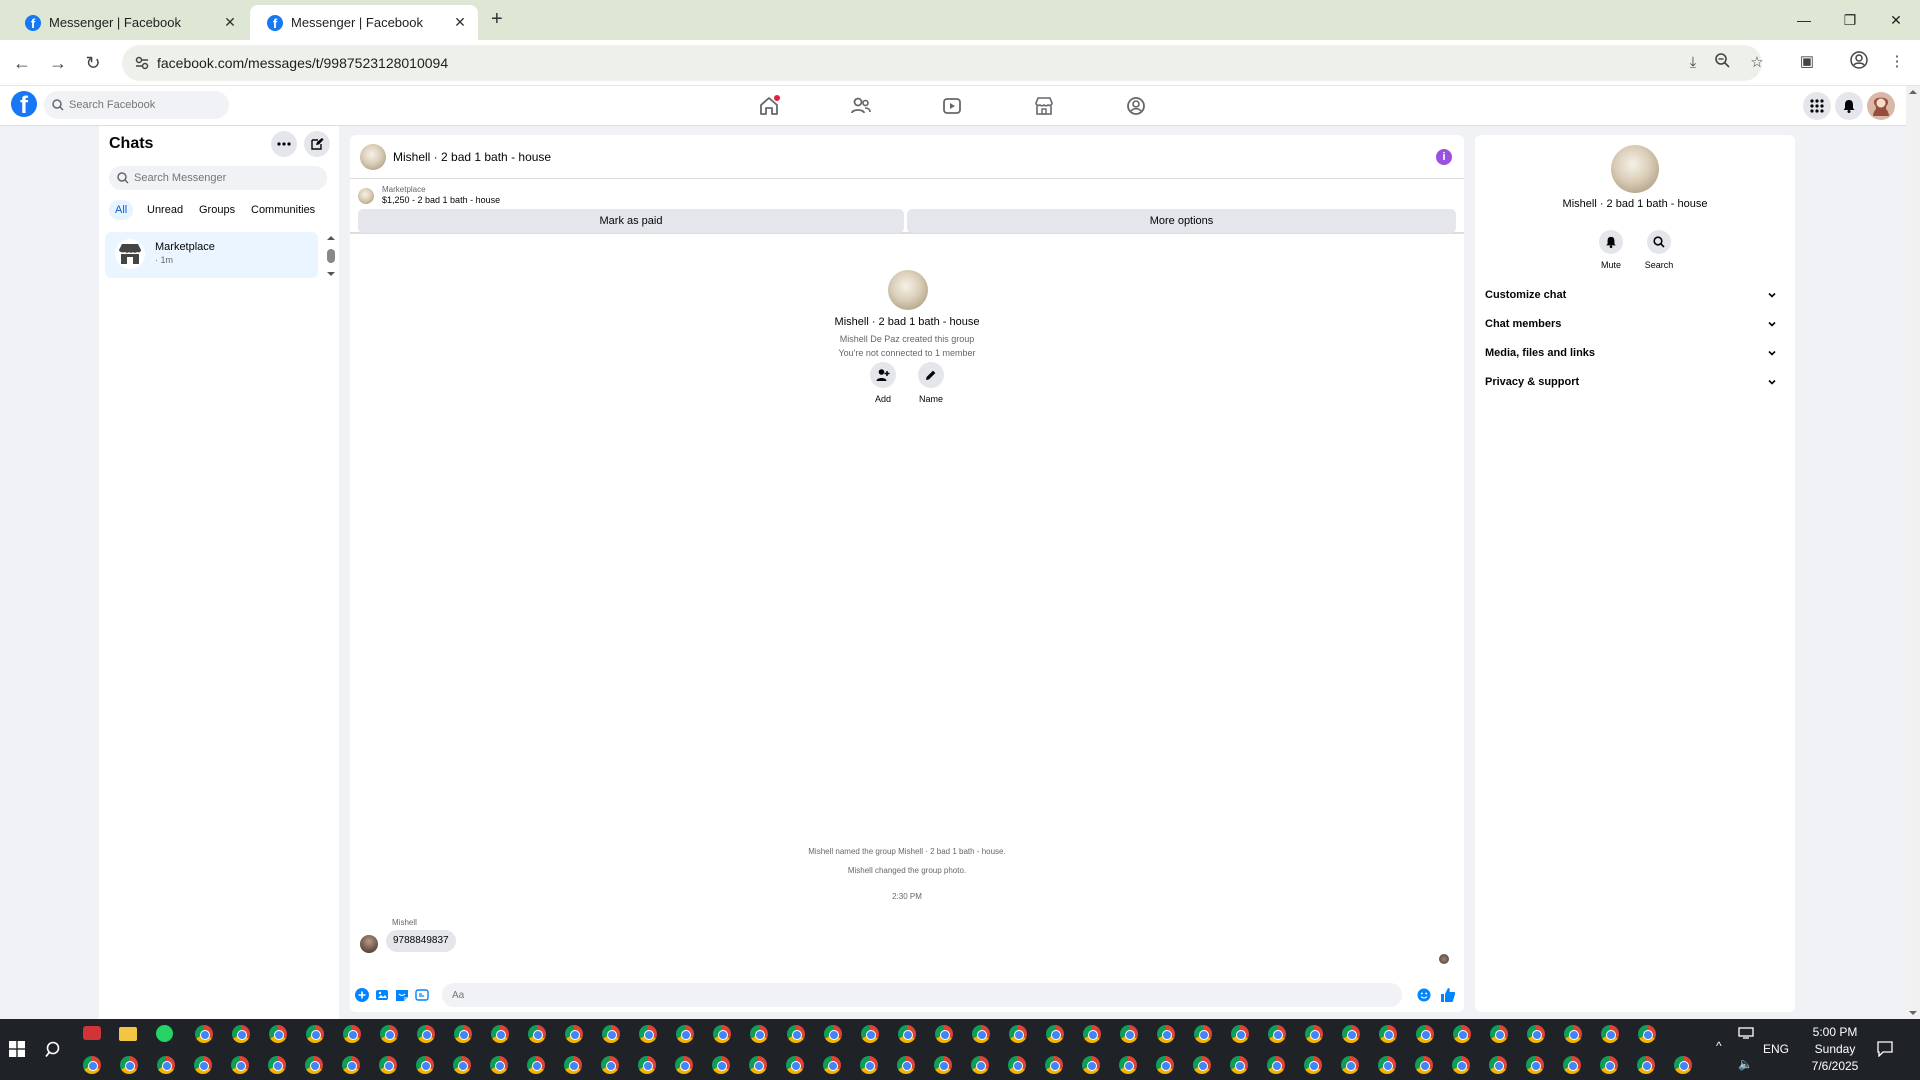 This screenshot has height=1080, width=1920. Describe the element at coordinates (1896, 20) in the screenshot. I see `close-window-icon: ✕` at that location.